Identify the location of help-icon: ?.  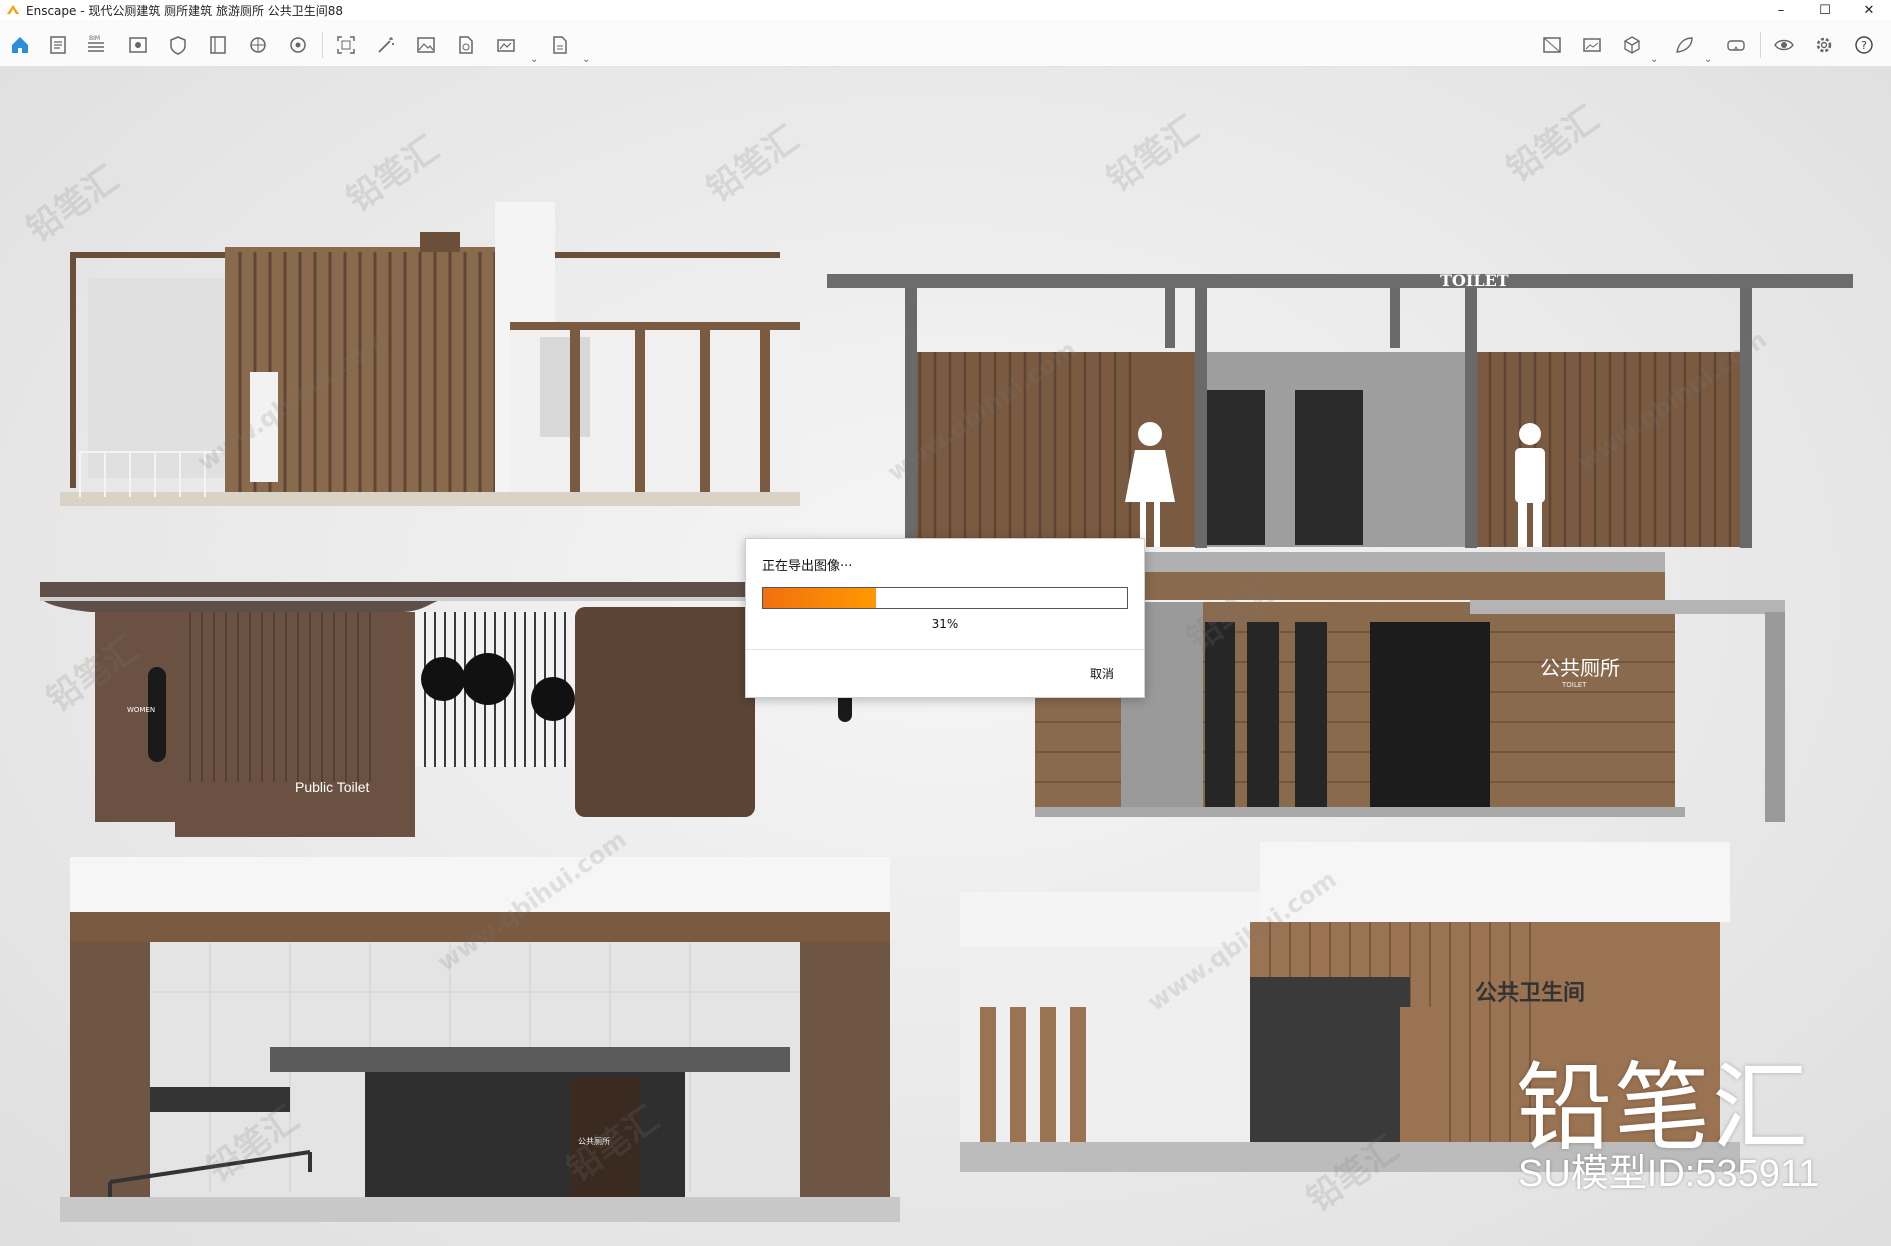
(1864, 45).